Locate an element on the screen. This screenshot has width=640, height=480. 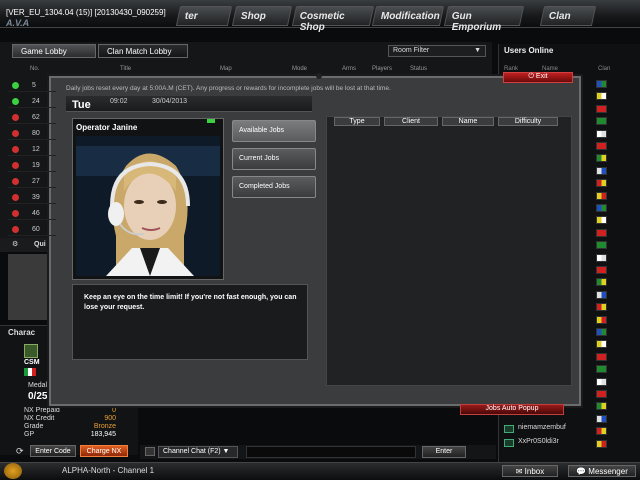
day-label: Tue is located at coordinates (81, 105).